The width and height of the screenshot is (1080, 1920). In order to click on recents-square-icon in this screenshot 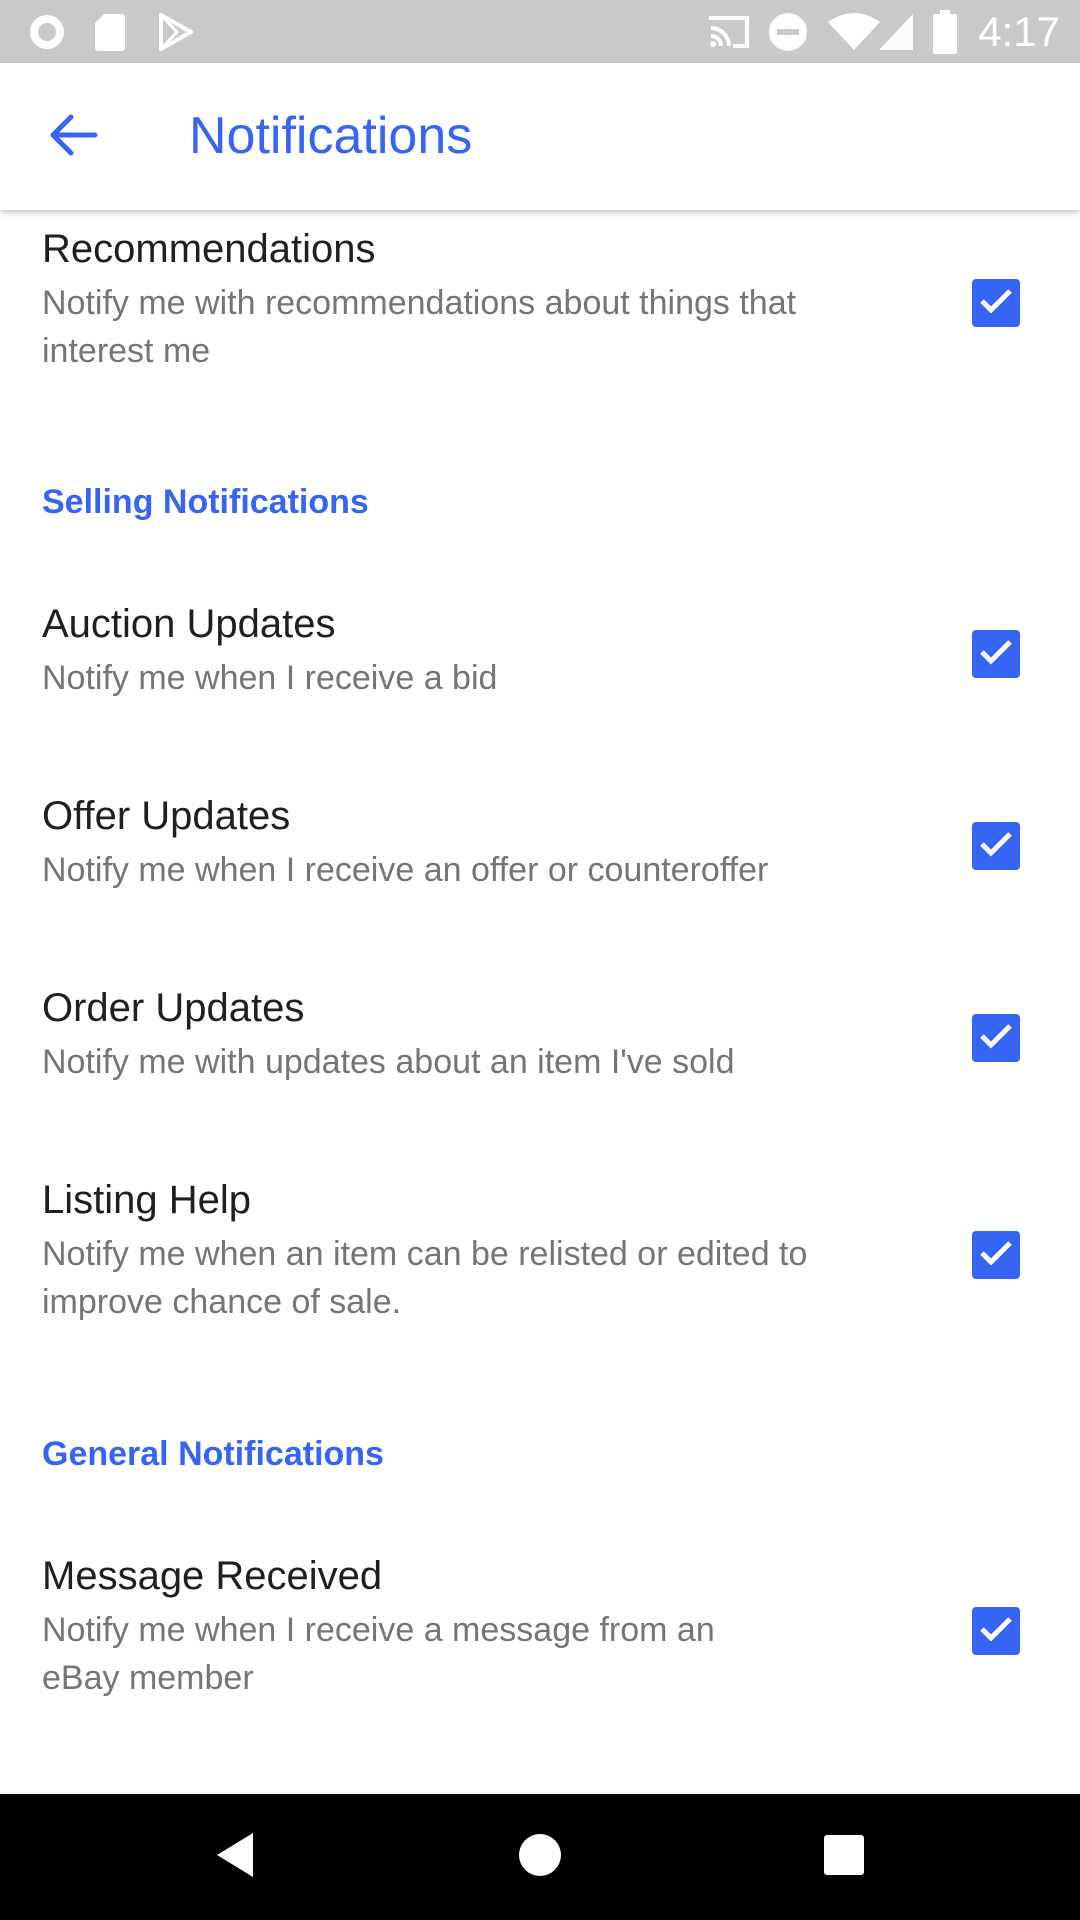, I will do `click(844, 1857)`.